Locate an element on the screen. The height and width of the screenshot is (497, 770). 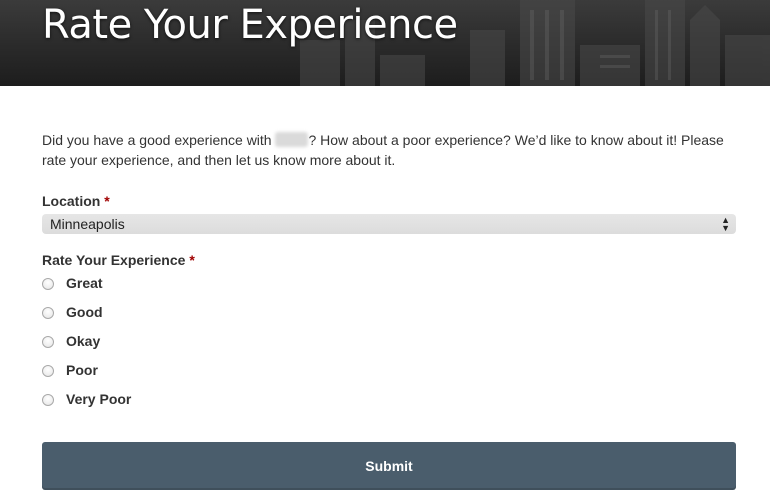
rating-option-label: Good is located at coordinates (84, 312).